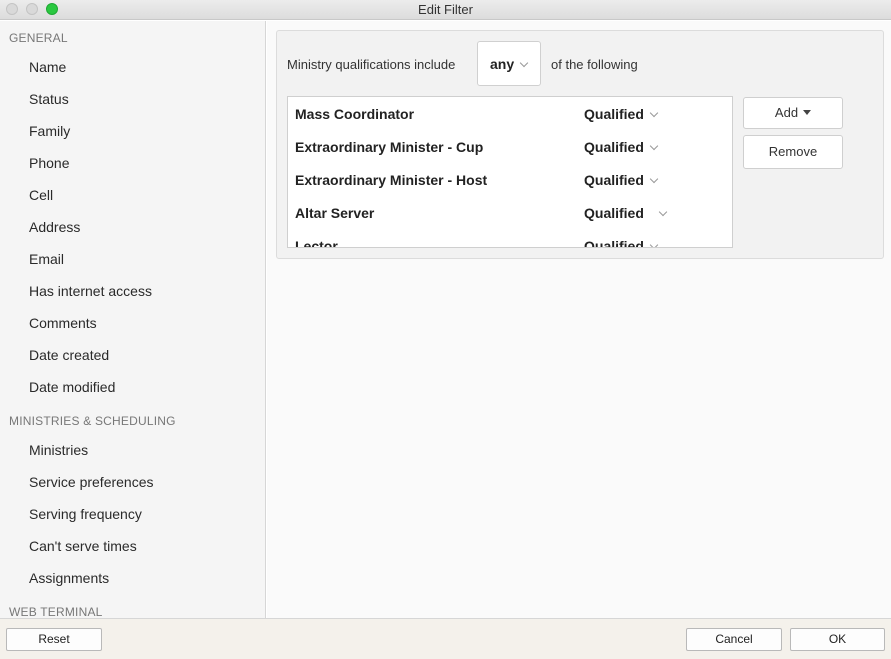 The height and width of the screenshot is (659, 891). I want to click on sidebar-item-email: Email, so click(46, 259).